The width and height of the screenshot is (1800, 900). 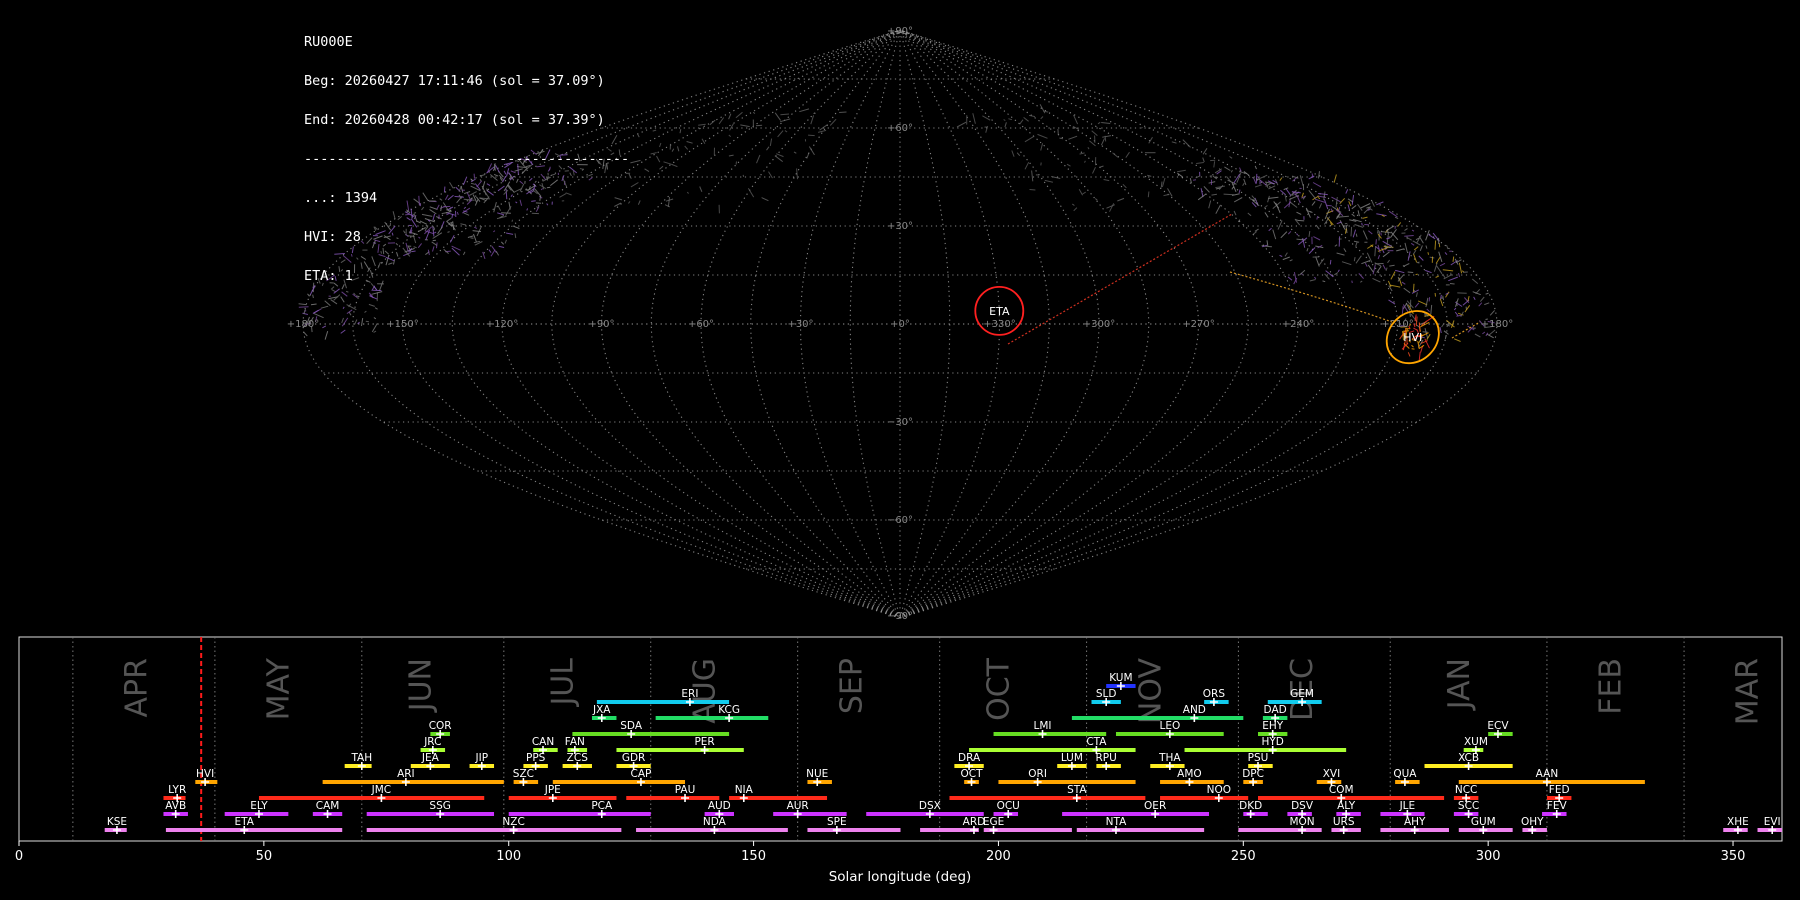 I want to click on shower-code-label: RPU, so click(x=1106, y=758).